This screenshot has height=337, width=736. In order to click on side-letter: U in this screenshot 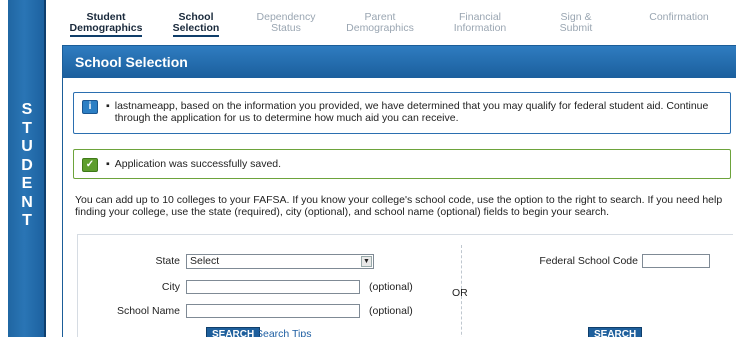, I will do `click(27, 146)`.